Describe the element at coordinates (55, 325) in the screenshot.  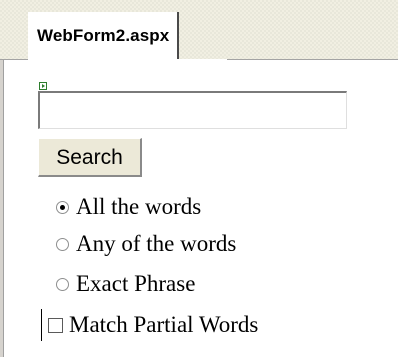
I see `checkbox-match-partial-input` at that location.